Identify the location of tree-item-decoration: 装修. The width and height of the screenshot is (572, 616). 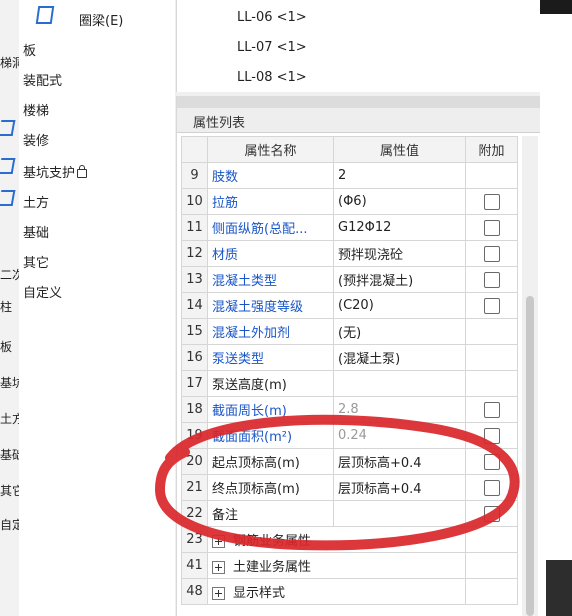
(36, 139).